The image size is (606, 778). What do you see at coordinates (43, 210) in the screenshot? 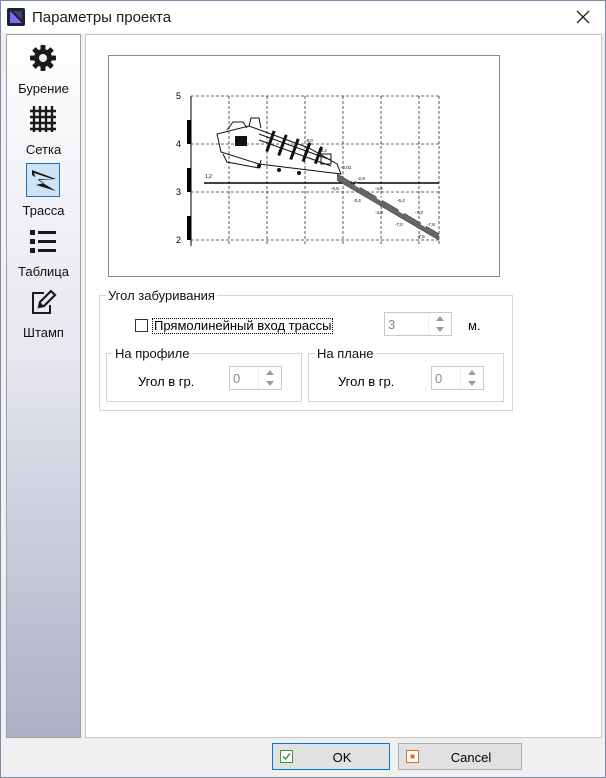
I see `sidebar-item-label: Трасса` at bounding box center [43, 210].